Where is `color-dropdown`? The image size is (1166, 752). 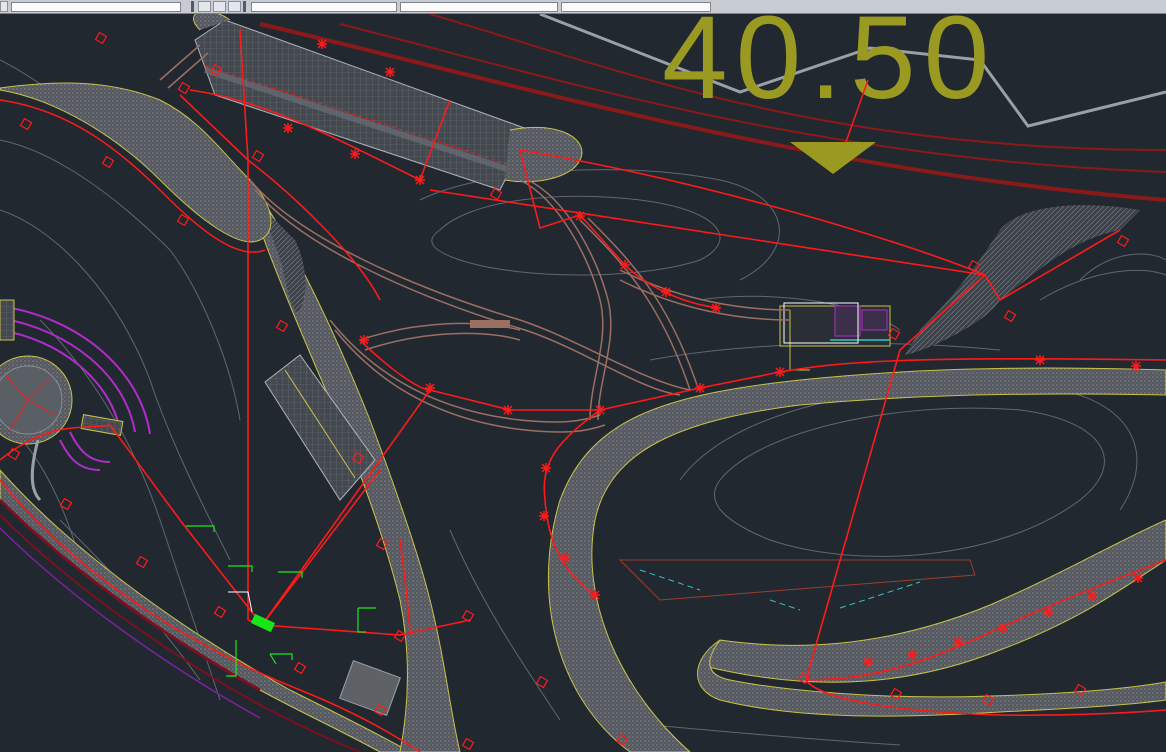 color-dropdown is located at coordinates (324, 6).